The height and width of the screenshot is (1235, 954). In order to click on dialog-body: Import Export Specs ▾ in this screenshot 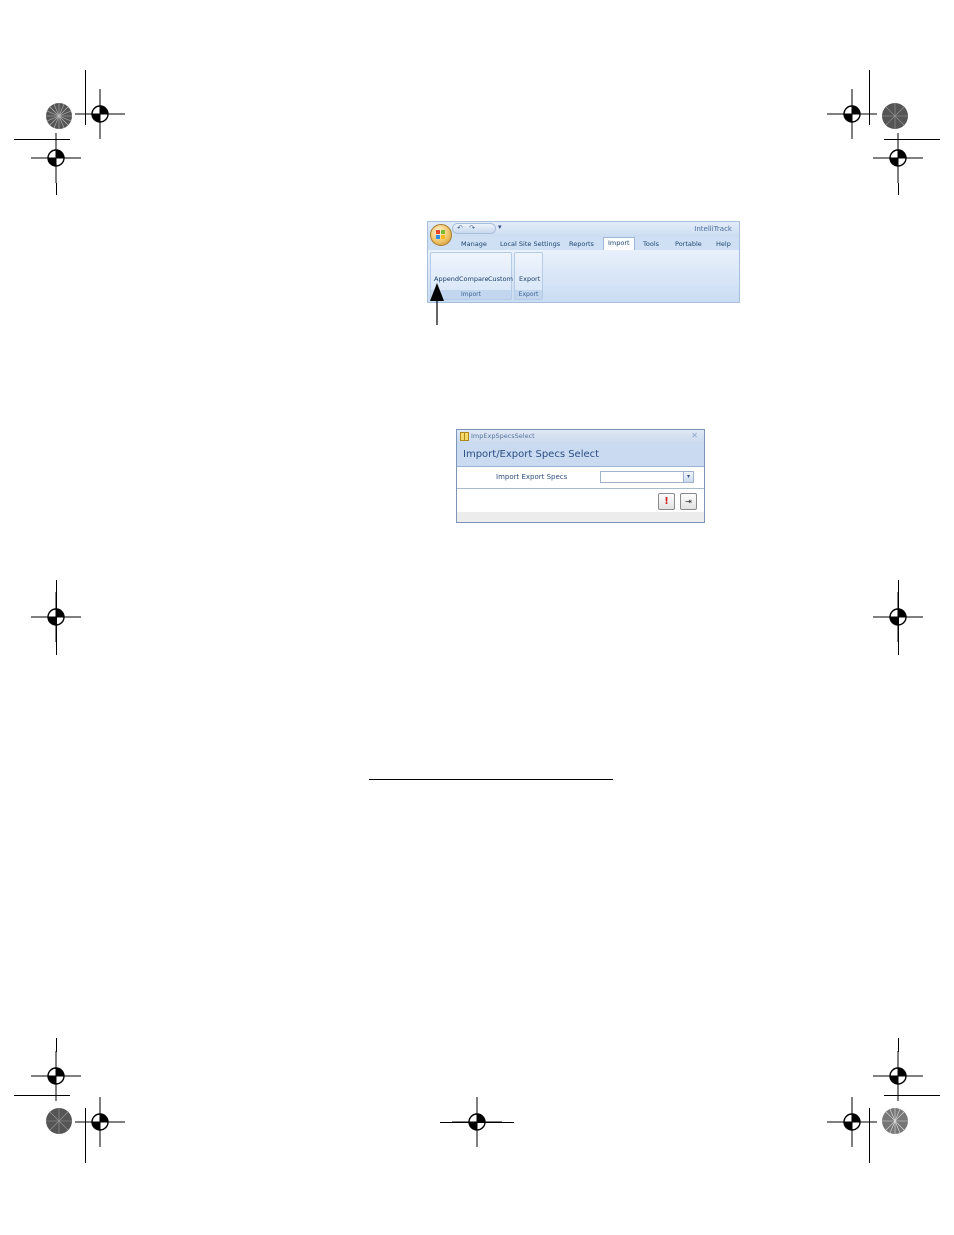, I will do `click(580, 478)`.